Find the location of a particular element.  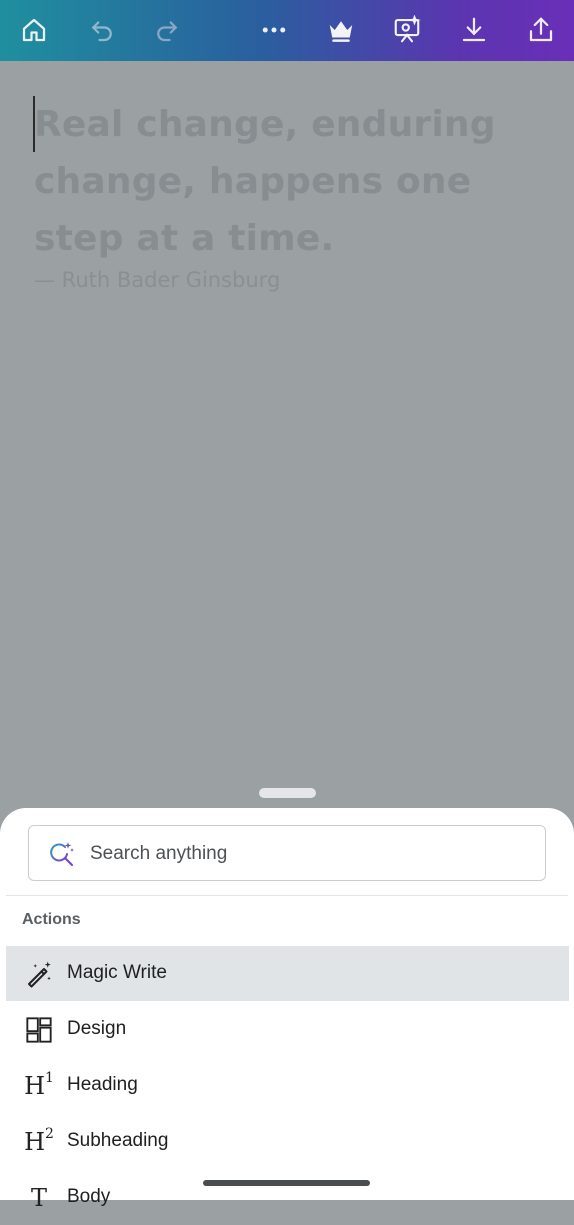

redo-icon is located at coordinates (167, 30).